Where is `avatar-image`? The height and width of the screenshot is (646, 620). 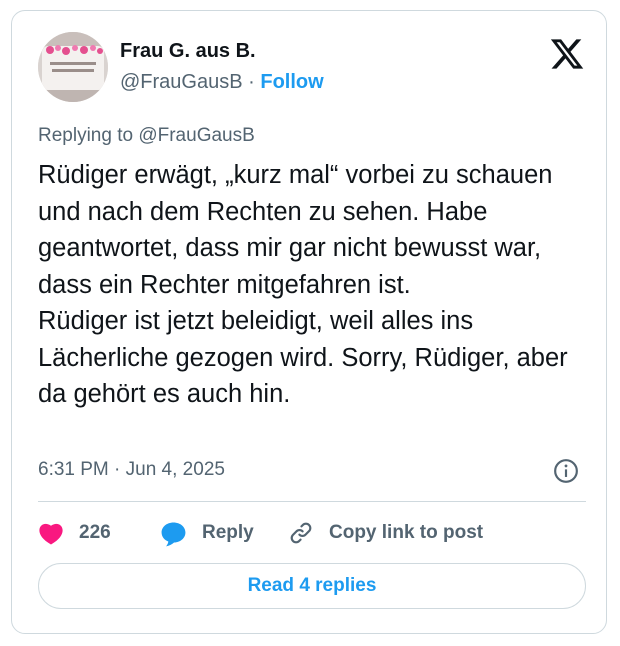
avatar-image is located at coordinates (73, 67).